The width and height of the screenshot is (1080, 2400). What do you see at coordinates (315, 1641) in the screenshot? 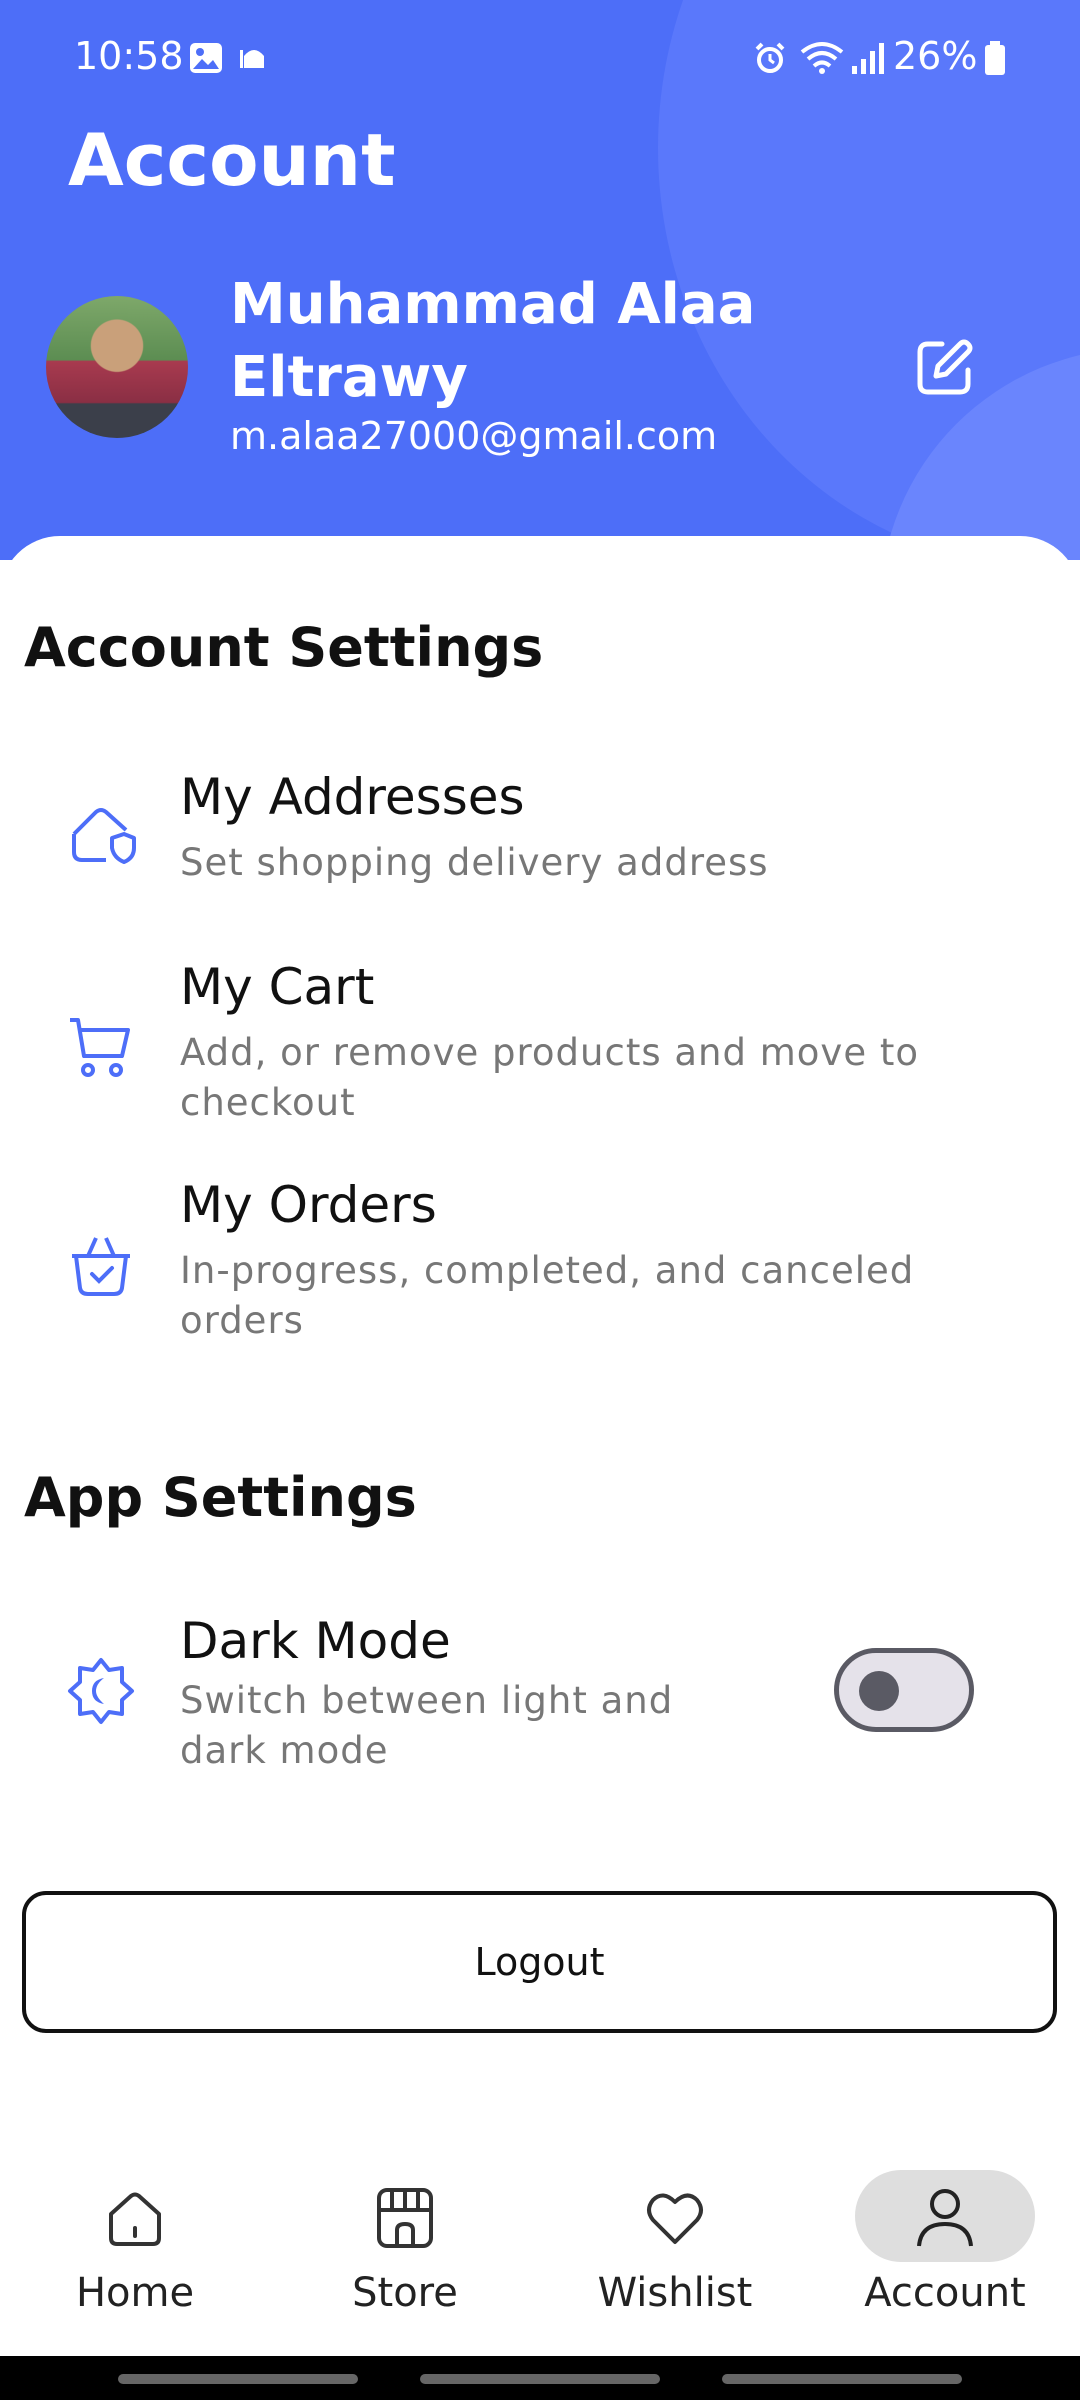
I see `settings-item-title: Dark Mode` at bounding box center [315, 1641].